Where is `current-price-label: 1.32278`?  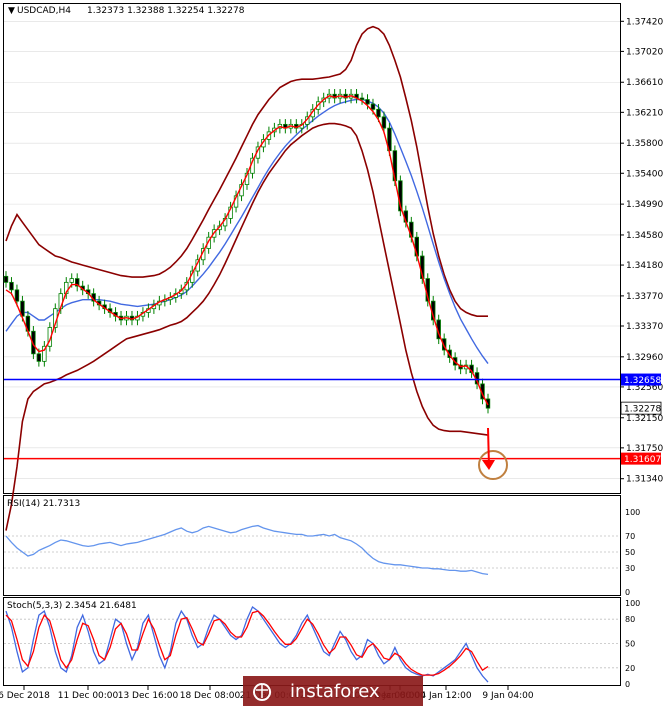
current-price-label: 1.32278 is located at coordinates (642, 410).